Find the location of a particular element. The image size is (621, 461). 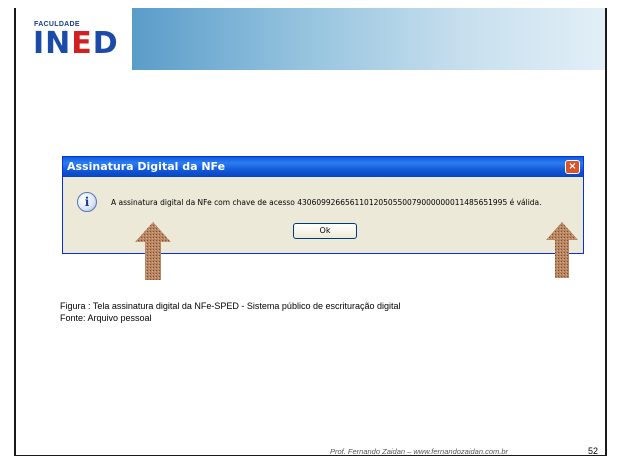

caption-source: Fonte: Arquivo pessoal is located at coordinates (106, 318).